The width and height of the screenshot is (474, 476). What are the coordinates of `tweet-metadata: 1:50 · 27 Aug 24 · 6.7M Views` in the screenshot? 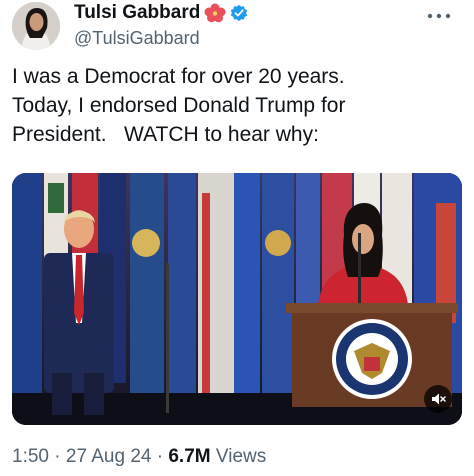 It's located at (139, 457).